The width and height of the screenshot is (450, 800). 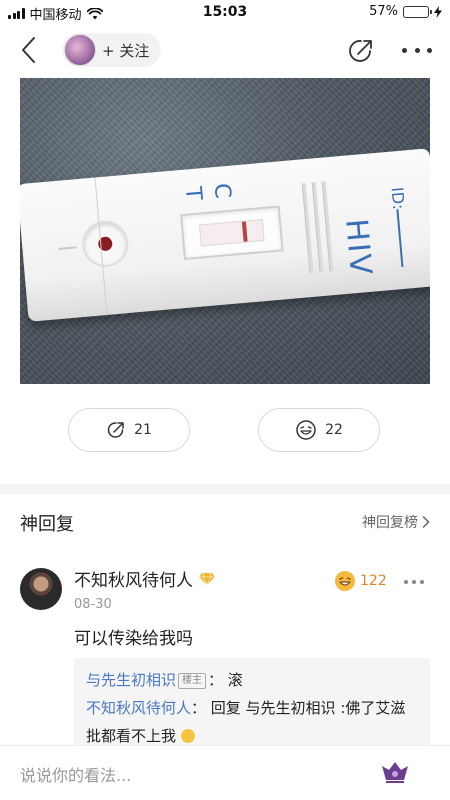 I want to click on author-chip: + 关注, so click(x=112, y=50).